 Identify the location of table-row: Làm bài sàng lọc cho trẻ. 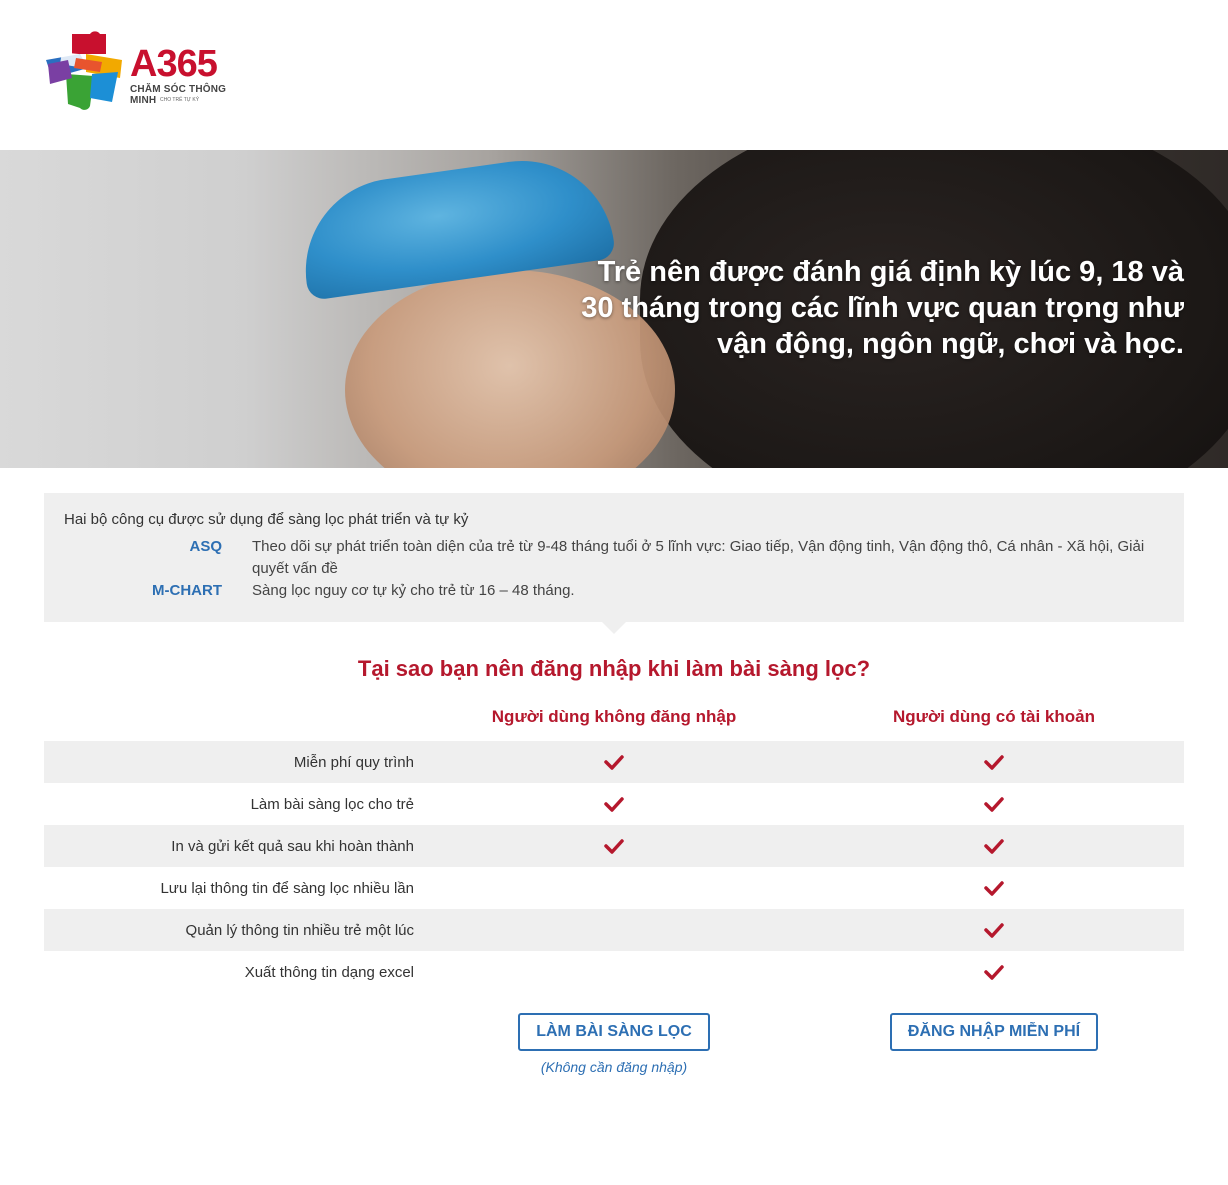
(614, 804).